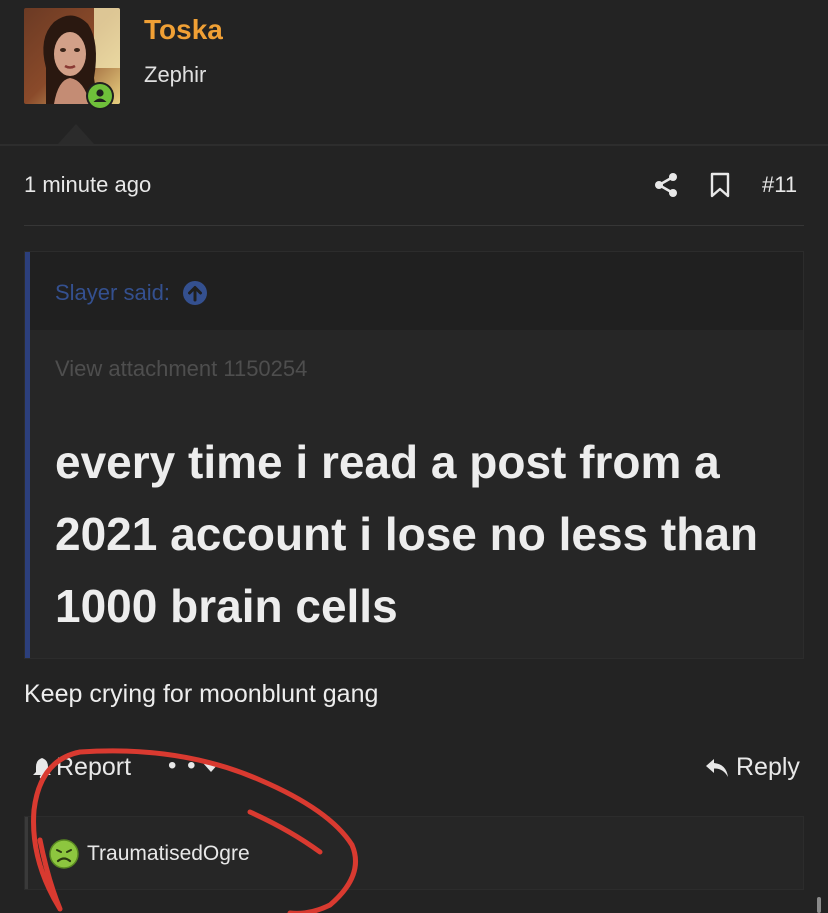 This screenshot has height=913, width=828. I want to click on report-label: Report, so click(94, 767).